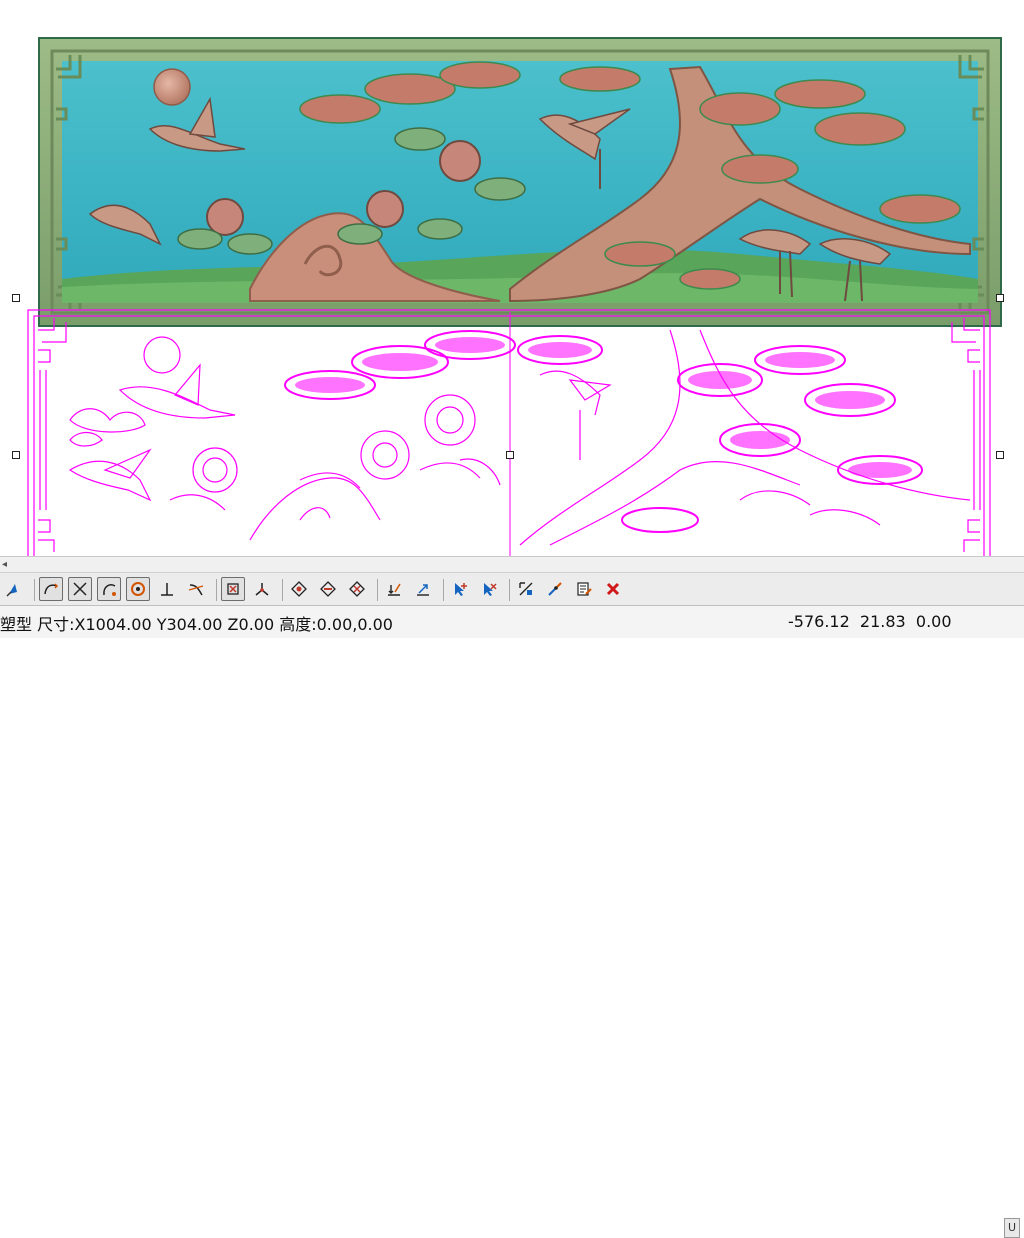 The width and height of the screenshot is (1024, 1238). I want to click on layer-up-icon, so click(423, 590).